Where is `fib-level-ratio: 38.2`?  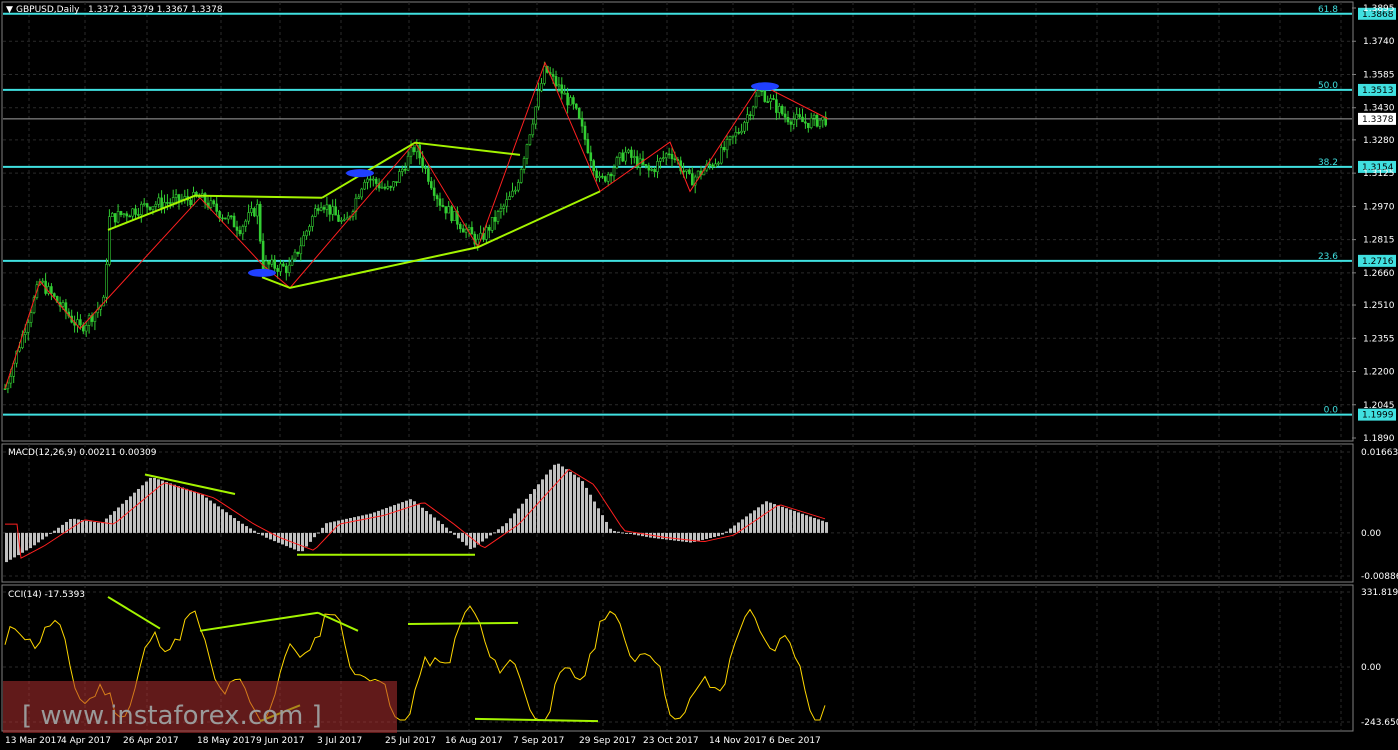
fib-level-ratio: 38.2 is located at coordinates (1328, 163).